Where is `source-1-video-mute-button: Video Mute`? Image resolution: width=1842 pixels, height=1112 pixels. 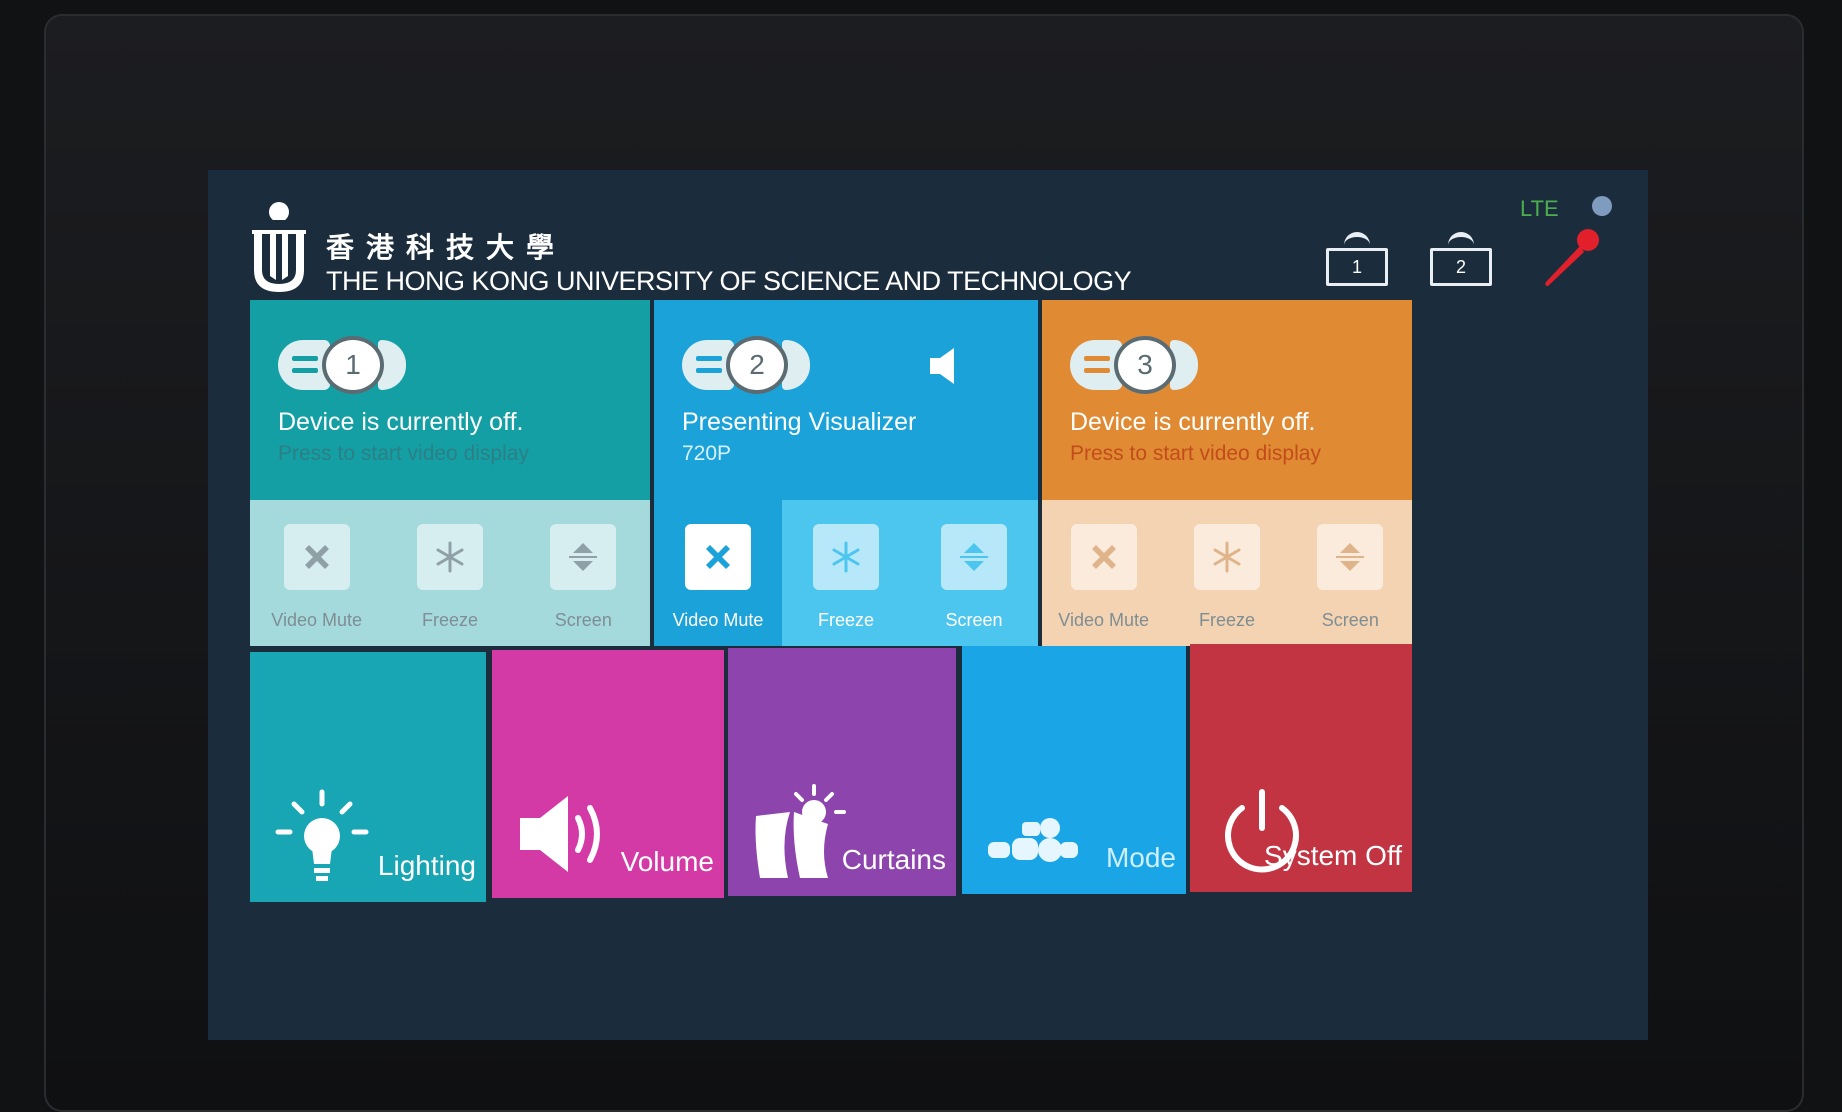
source-1-video-mute-button: Video Mute is located at coordinates (316, 573).